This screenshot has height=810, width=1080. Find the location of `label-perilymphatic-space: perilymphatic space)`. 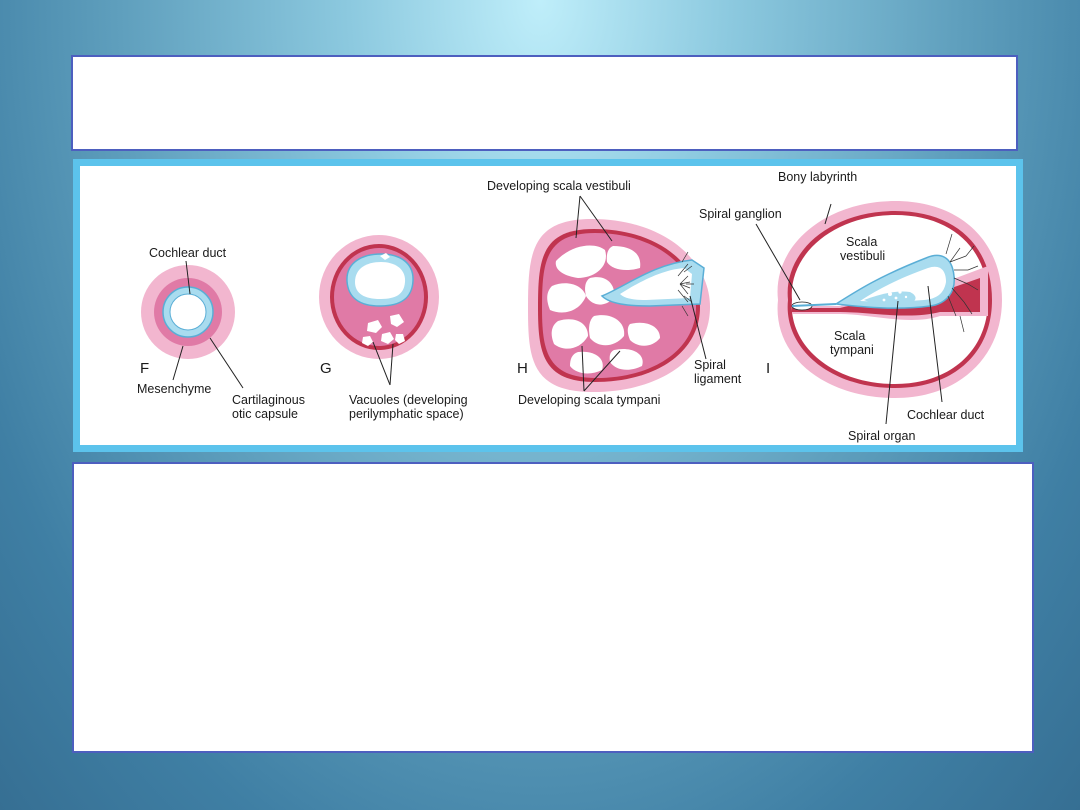

label-perilymphatic-space: perilymphatic space) is located at coordinates (406, 414).